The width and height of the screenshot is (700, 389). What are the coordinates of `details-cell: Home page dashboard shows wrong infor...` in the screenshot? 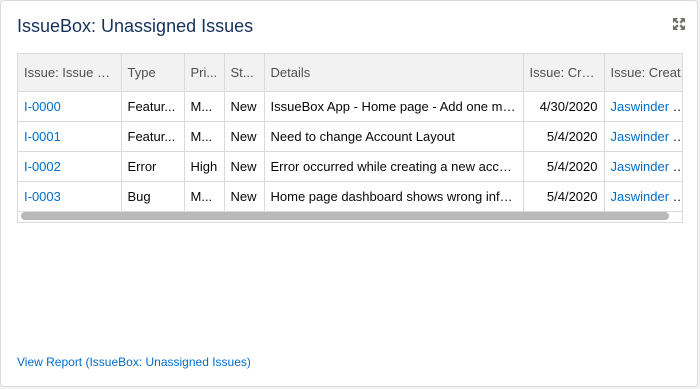 It's located at (394, 196).